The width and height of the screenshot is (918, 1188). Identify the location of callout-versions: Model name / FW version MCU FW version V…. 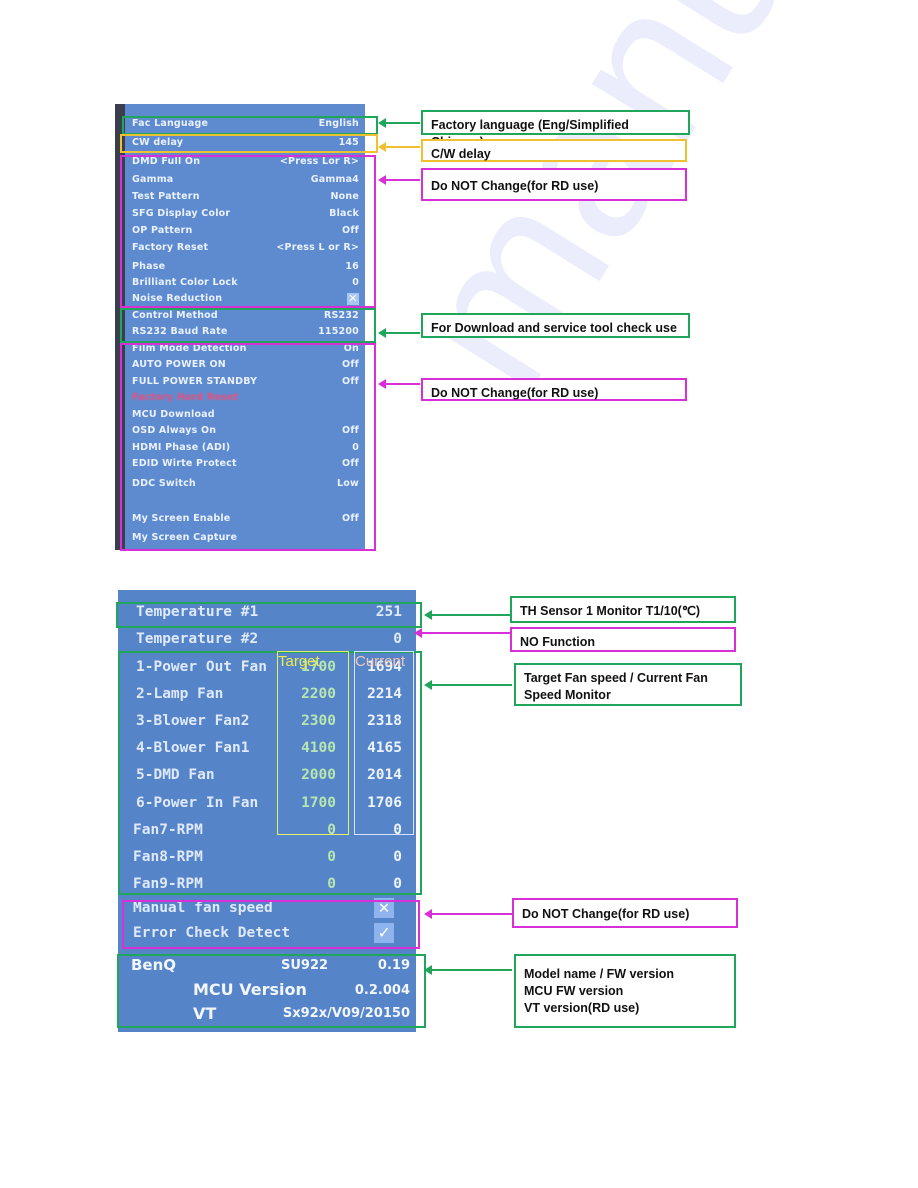
(625, 991).